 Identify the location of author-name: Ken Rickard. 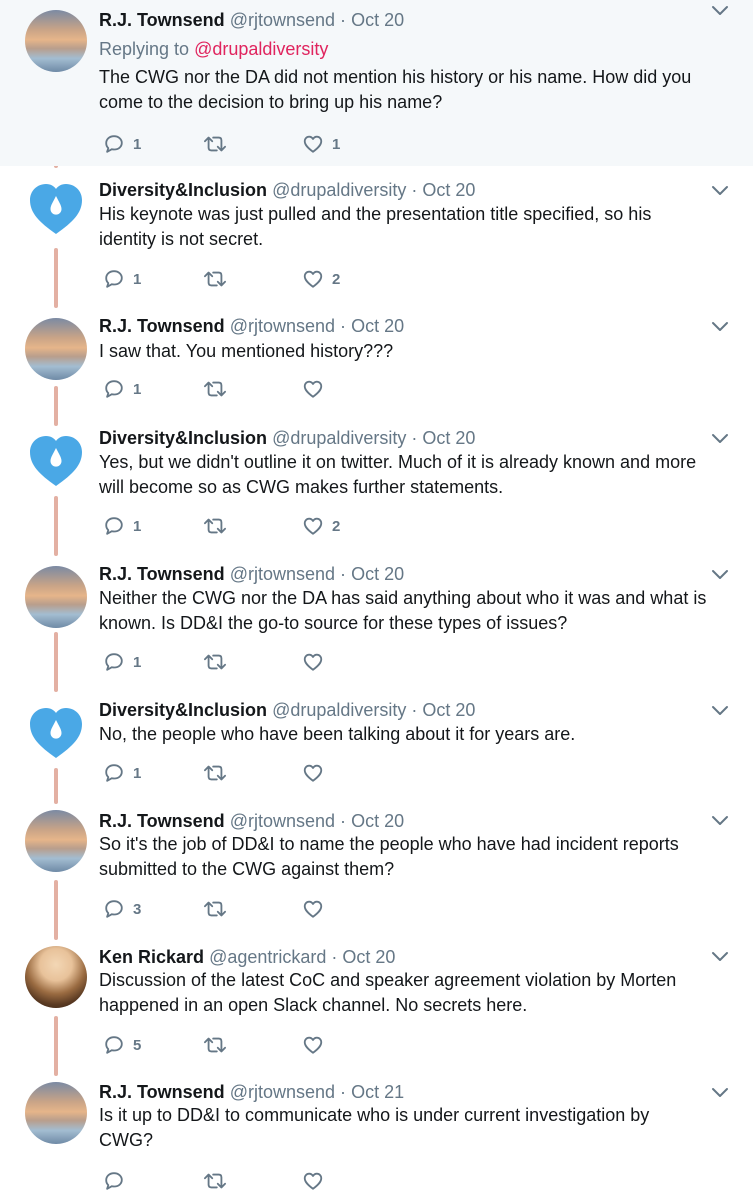
(151, 957).